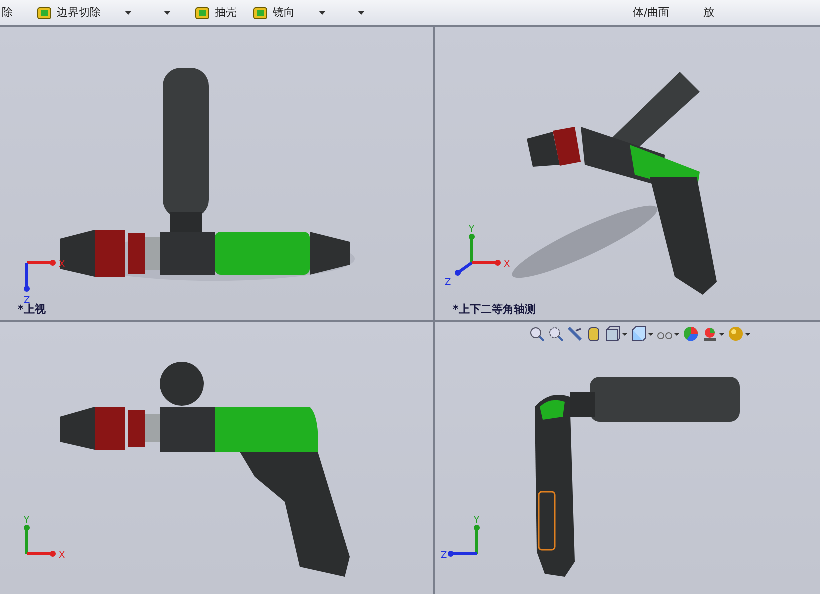 The width and height of the screenshot is (820, 594). I want to click on toolbar-label: 体/曲面, so click(652, 12).